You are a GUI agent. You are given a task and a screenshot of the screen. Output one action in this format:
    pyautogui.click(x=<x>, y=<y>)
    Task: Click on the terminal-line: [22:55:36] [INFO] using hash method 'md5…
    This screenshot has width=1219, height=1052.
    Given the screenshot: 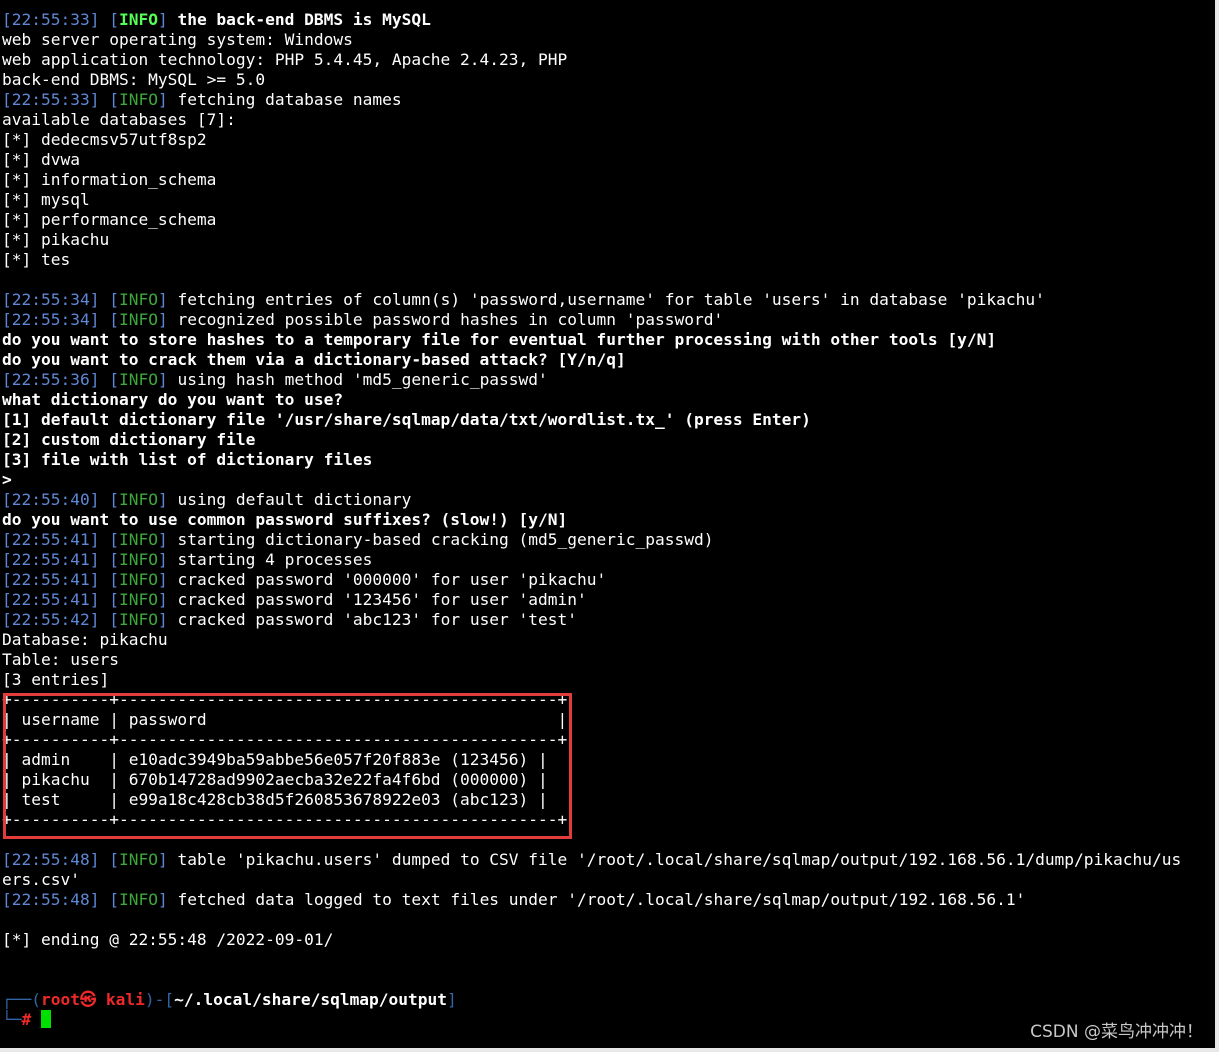 What is the action you would take?
    pyautogui.click(x=608, y=380)
    